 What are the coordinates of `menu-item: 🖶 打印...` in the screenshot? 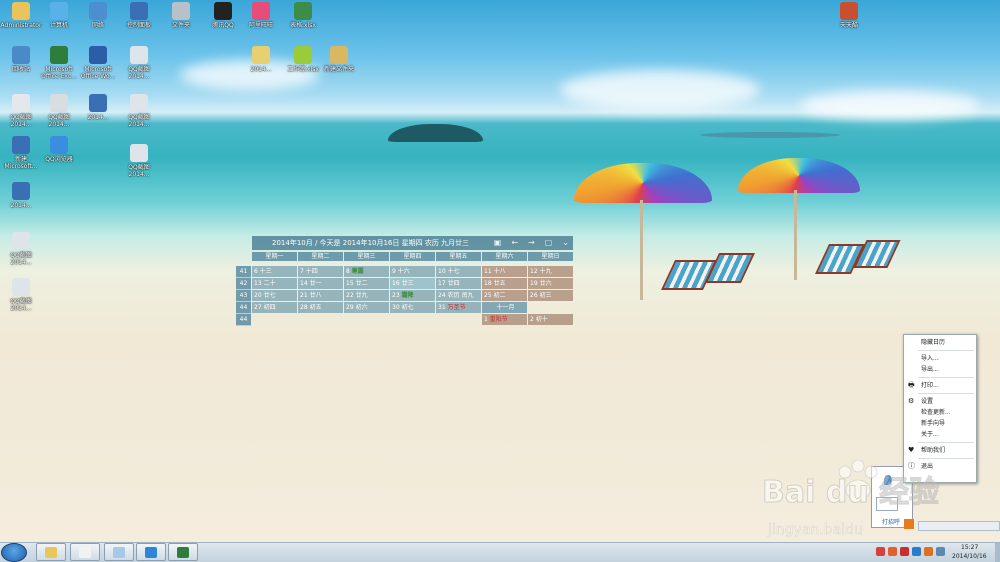 It's located at (940, 385).